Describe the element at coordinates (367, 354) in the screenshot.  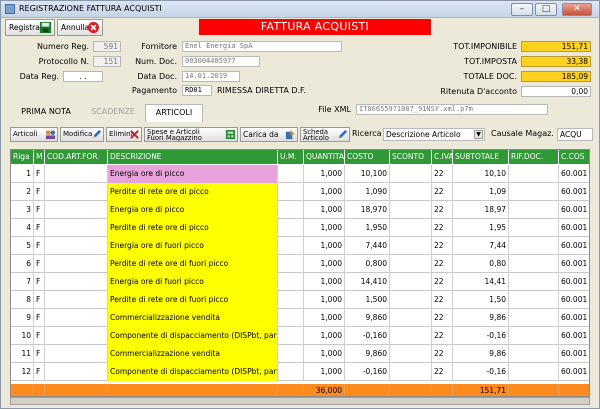
I see `cell-costo: 9,860` at that location.